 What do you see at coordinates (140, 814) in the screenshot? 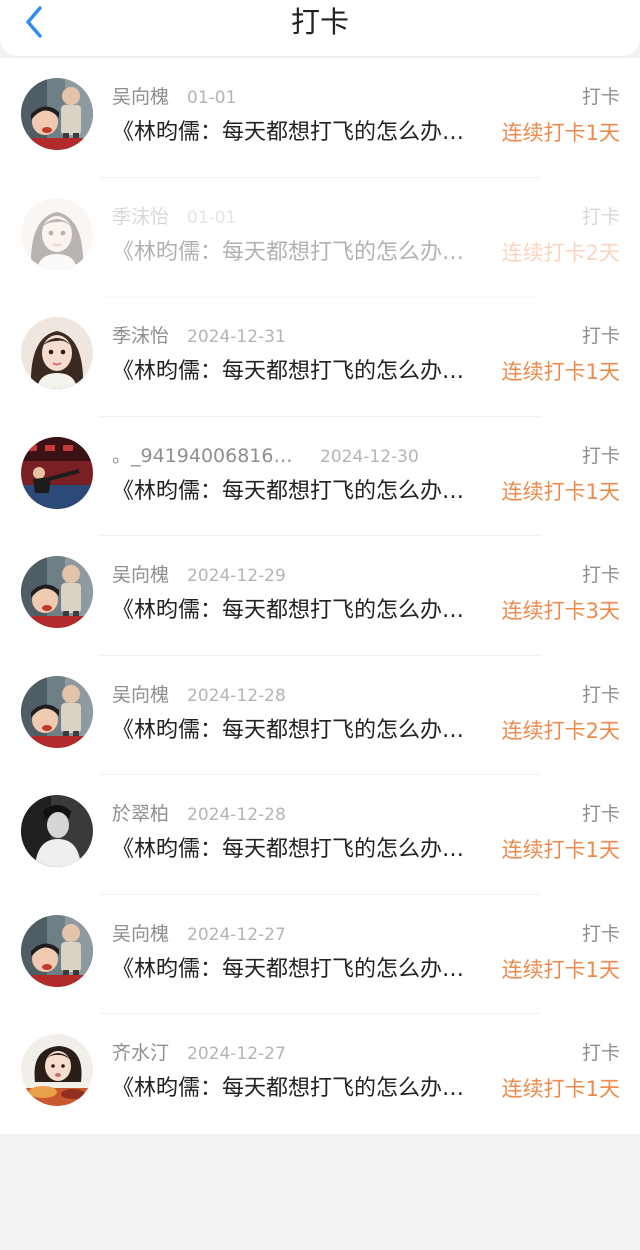
I see `user-name: 於翠柏` at bounding box center [140, 814].